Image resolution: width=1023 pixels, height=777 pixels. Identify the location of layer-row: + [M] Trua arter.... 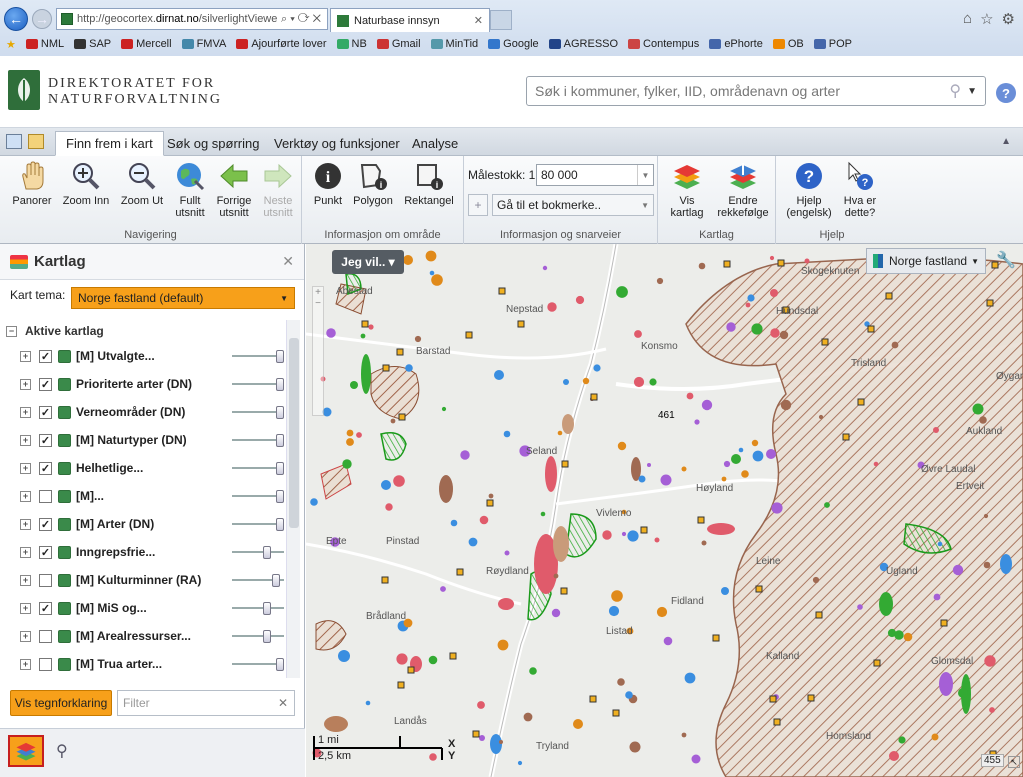
(145, 664).